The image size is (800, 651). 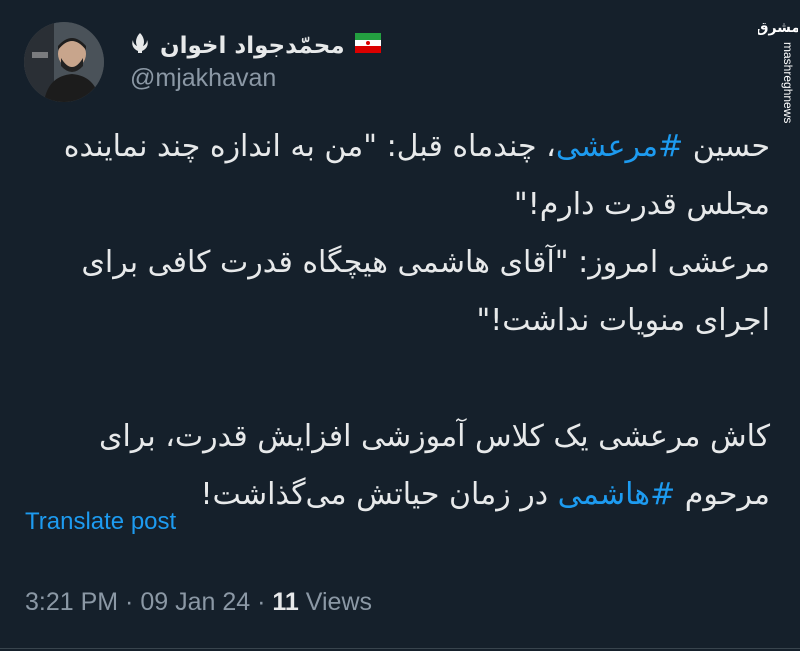 What do you see at coordinates (285, 602) in the screenshot?
I see `views-count: 11` at bounding box center [285, 602].